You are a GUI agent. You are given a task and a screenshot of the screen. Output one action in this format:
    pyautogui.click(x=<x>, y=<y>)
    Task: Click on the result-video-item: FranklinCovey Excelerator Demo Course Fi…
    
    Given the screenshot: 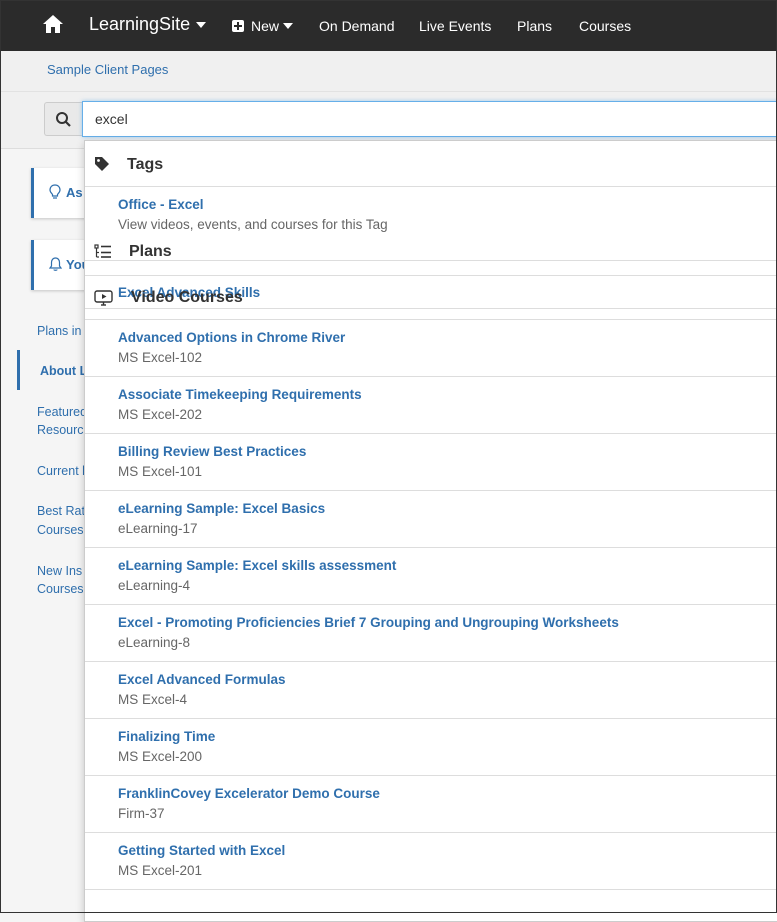 What is the action you would take?
    pyautogui.click(x=431, y=804)
    